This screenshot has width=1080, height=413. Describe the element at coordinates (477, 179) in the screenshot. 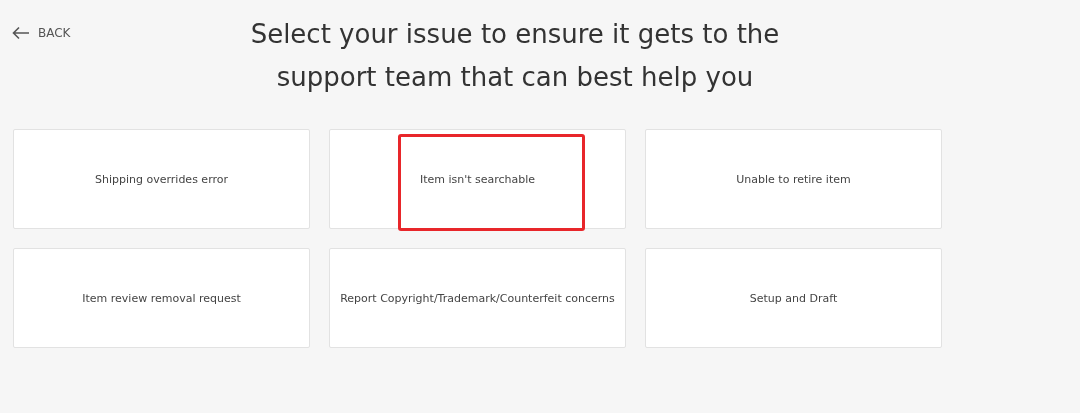

I see `issue-card: Item isn't searchable` at that location.